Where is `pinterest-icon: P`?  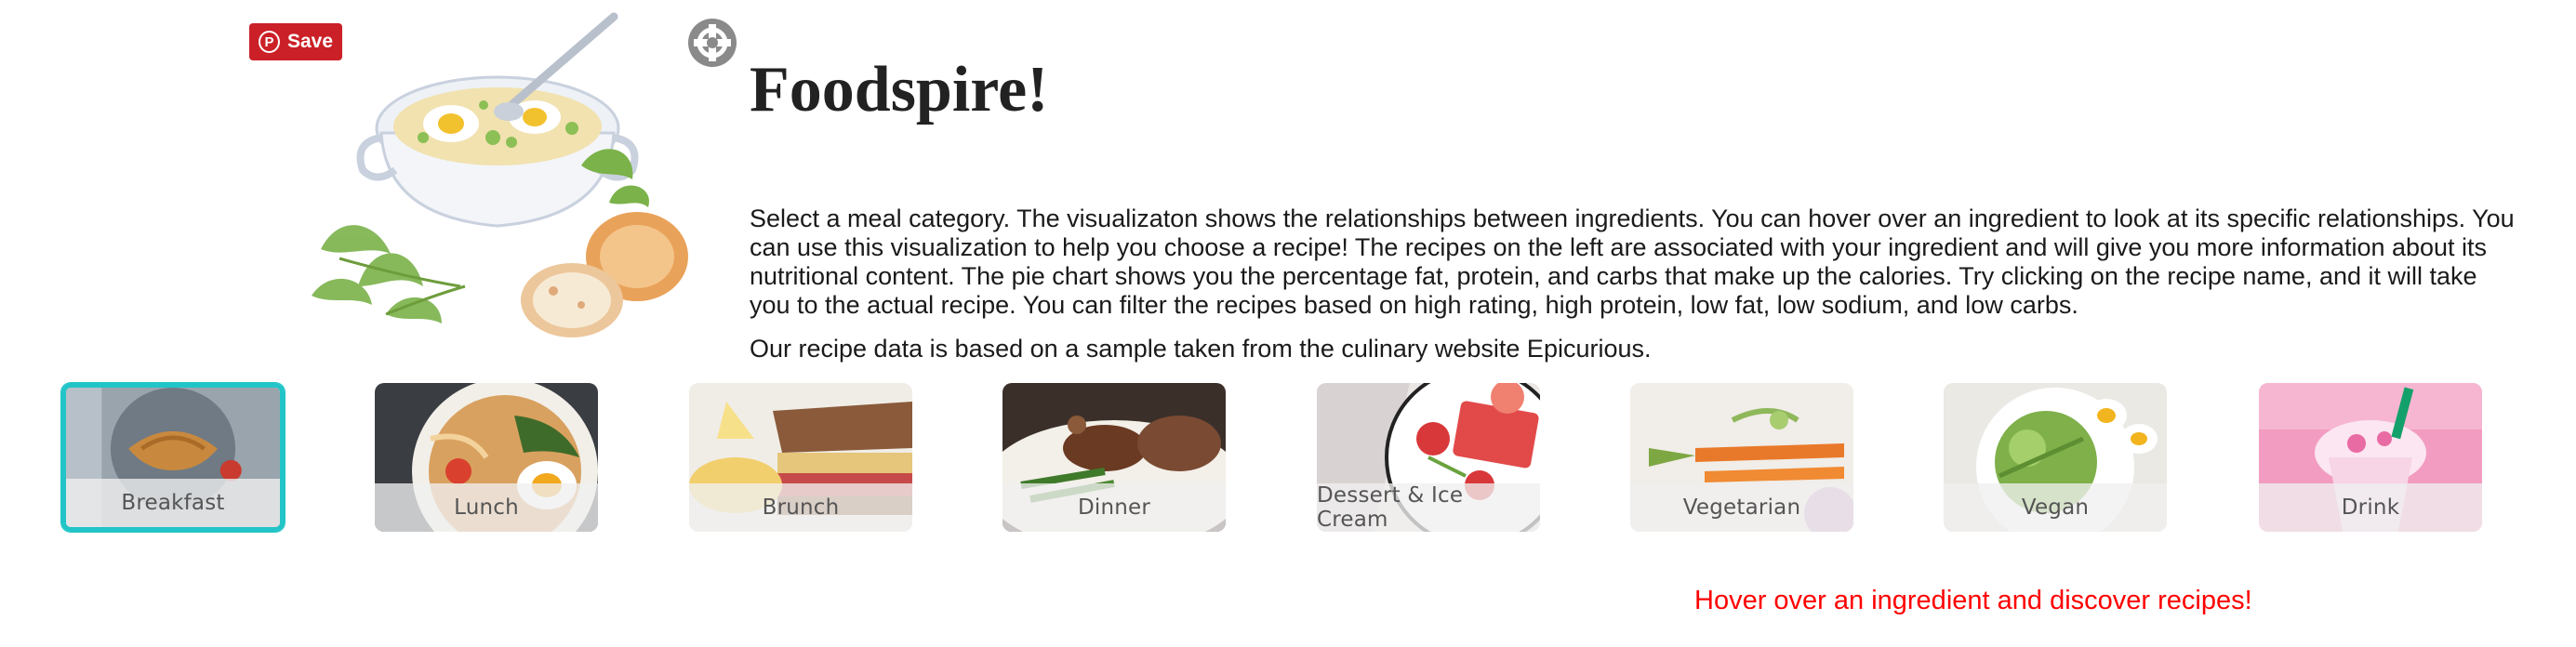 pinterest-icon: P is located at coordinates (269, 42).